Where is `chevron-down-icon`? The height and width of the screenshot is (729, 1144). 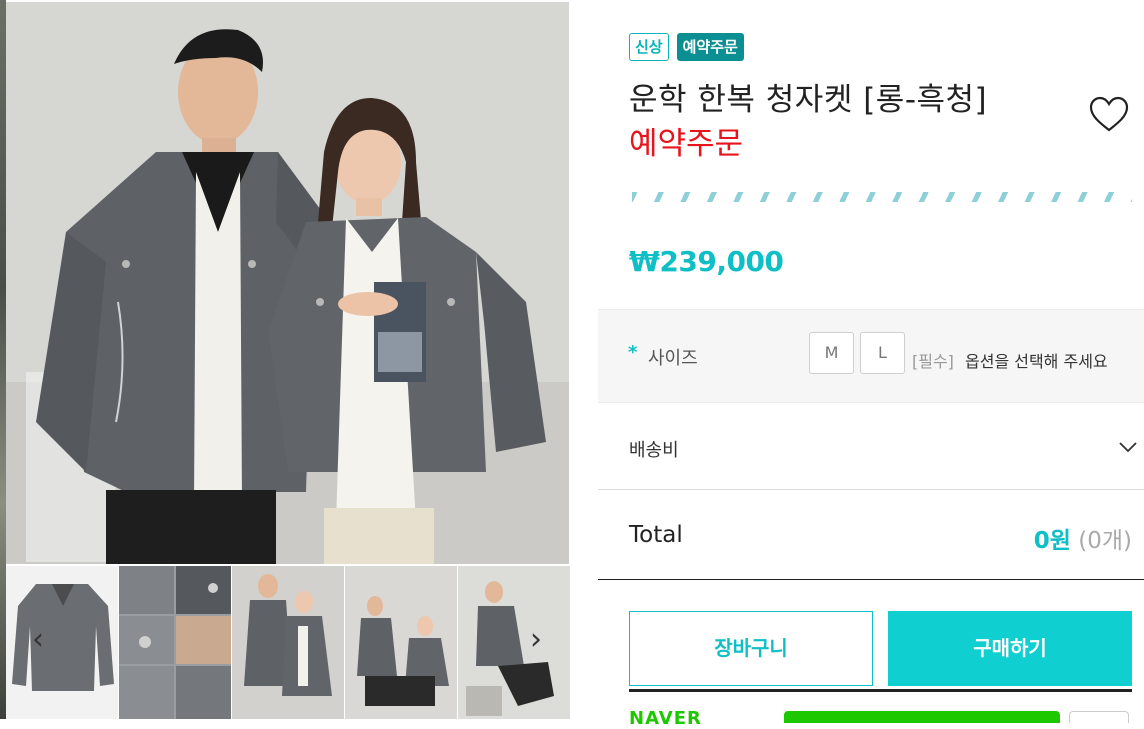 chevron-down-icon is located at coordinates (1128, 447).